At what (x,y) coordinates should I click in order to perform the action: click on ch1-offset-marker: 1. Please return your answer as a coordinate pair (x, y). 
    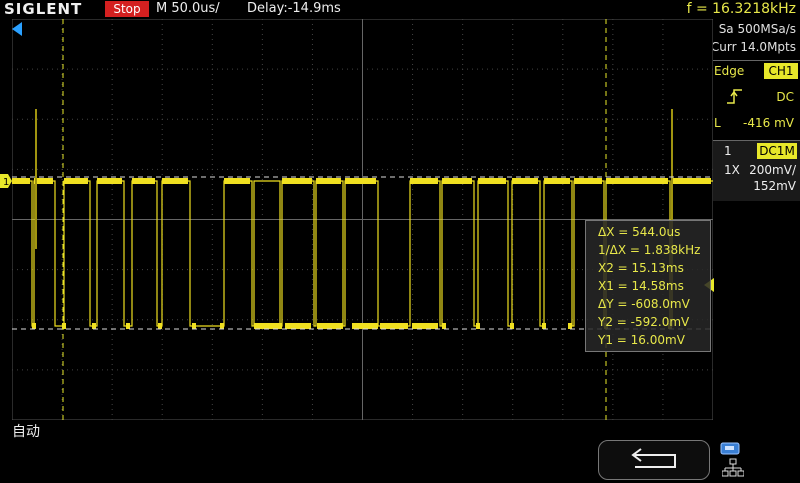
    Looking at the image, I should click on (6, 181).